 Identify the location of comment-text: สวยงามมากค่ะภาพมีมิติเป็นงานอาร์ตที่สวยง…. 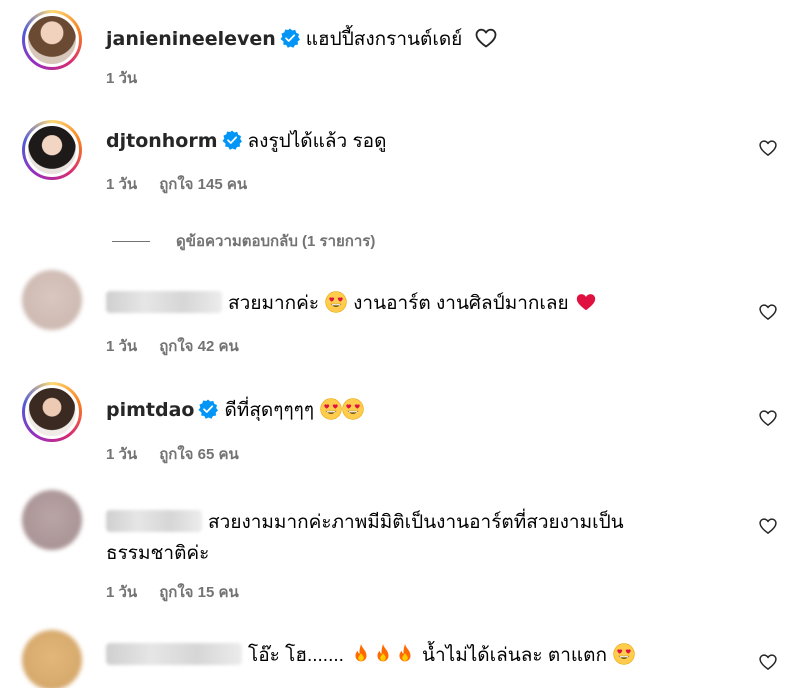
(416, 522).